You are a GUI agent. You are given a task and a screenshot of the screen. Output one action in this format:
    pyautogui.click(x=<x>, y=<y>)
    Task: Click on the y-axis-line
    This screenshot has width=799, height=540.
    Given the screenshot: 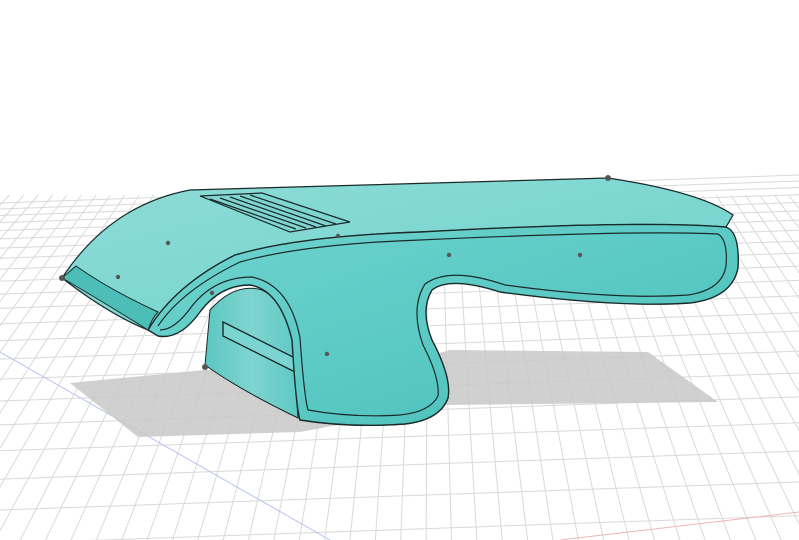 What is the action you would take?
    pyautogui.click(x=679, y=525)
    